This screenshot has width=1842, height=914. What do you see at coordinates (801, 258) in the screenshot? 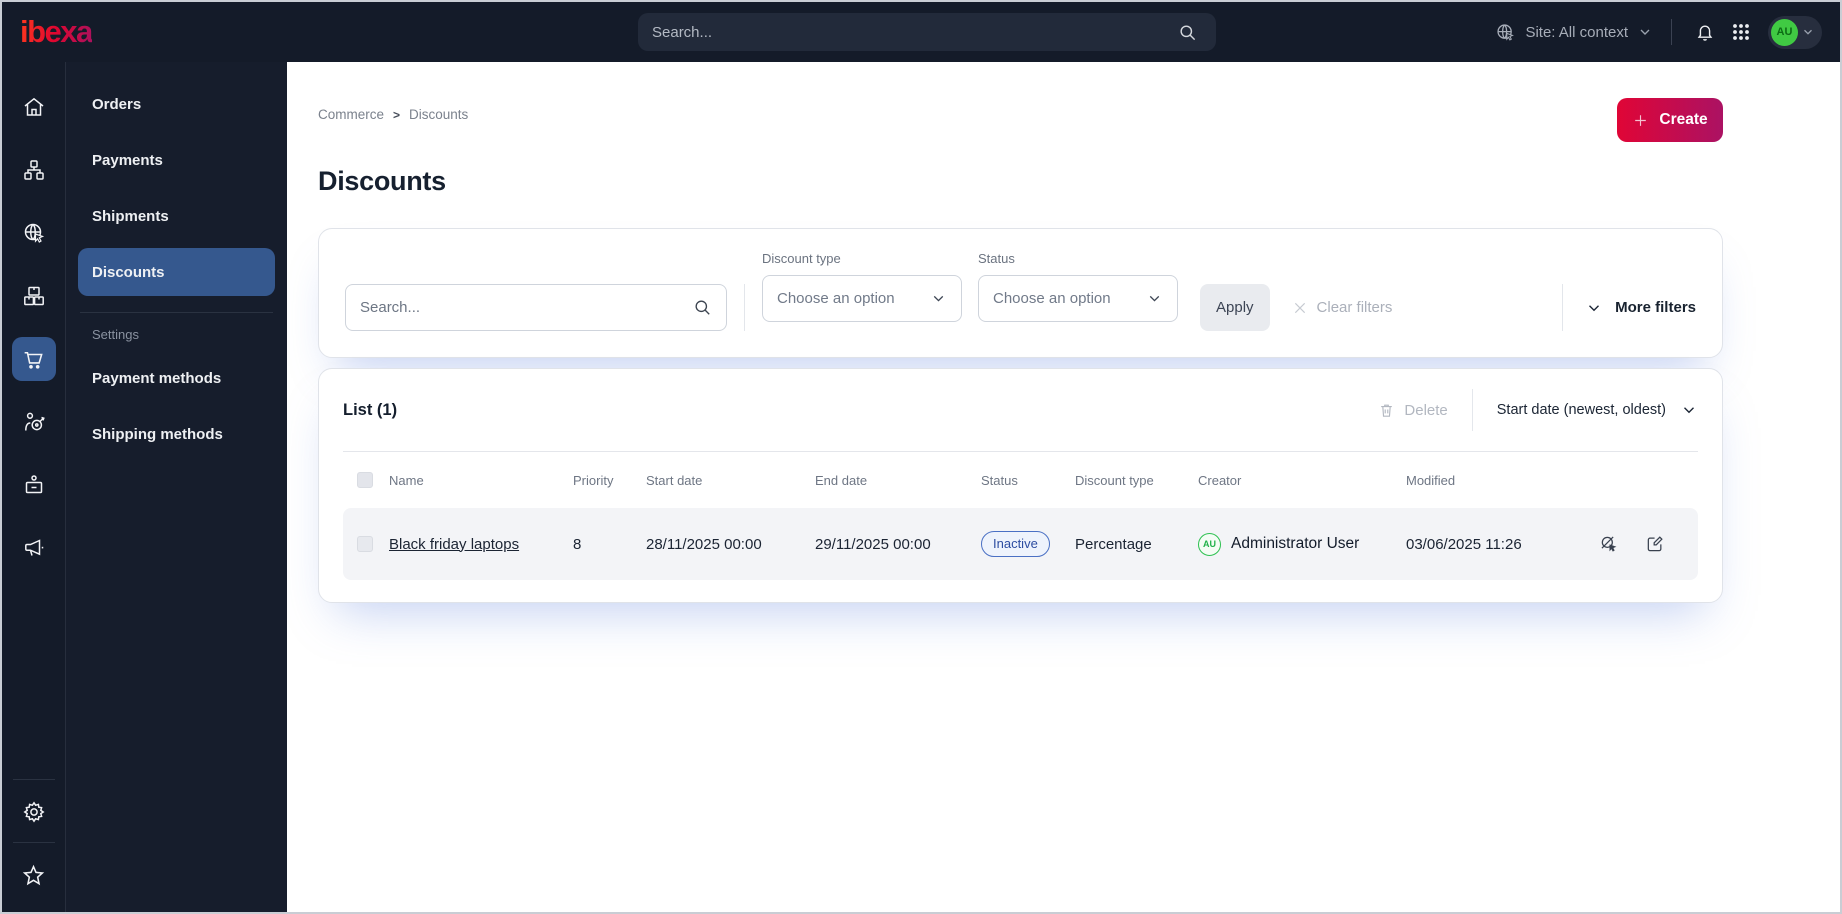
I see `discount-type-label: Discount type` at bounding box center [801, 258].